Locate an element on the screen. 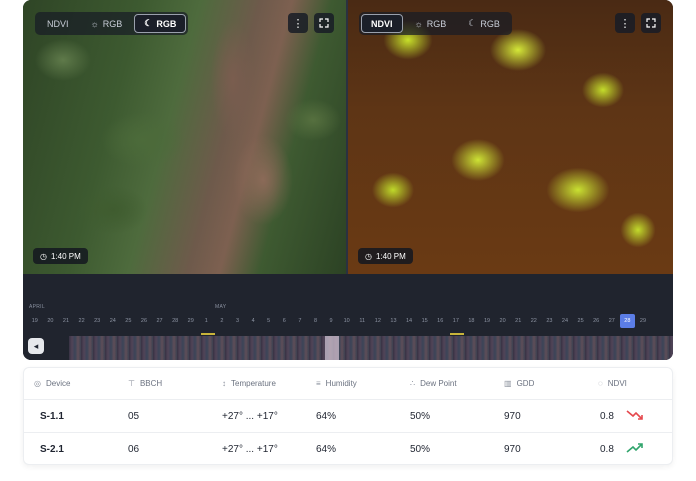 This screenshot has width=696, height=481. timeline-day: 8 is located at coordinates (316, 321).